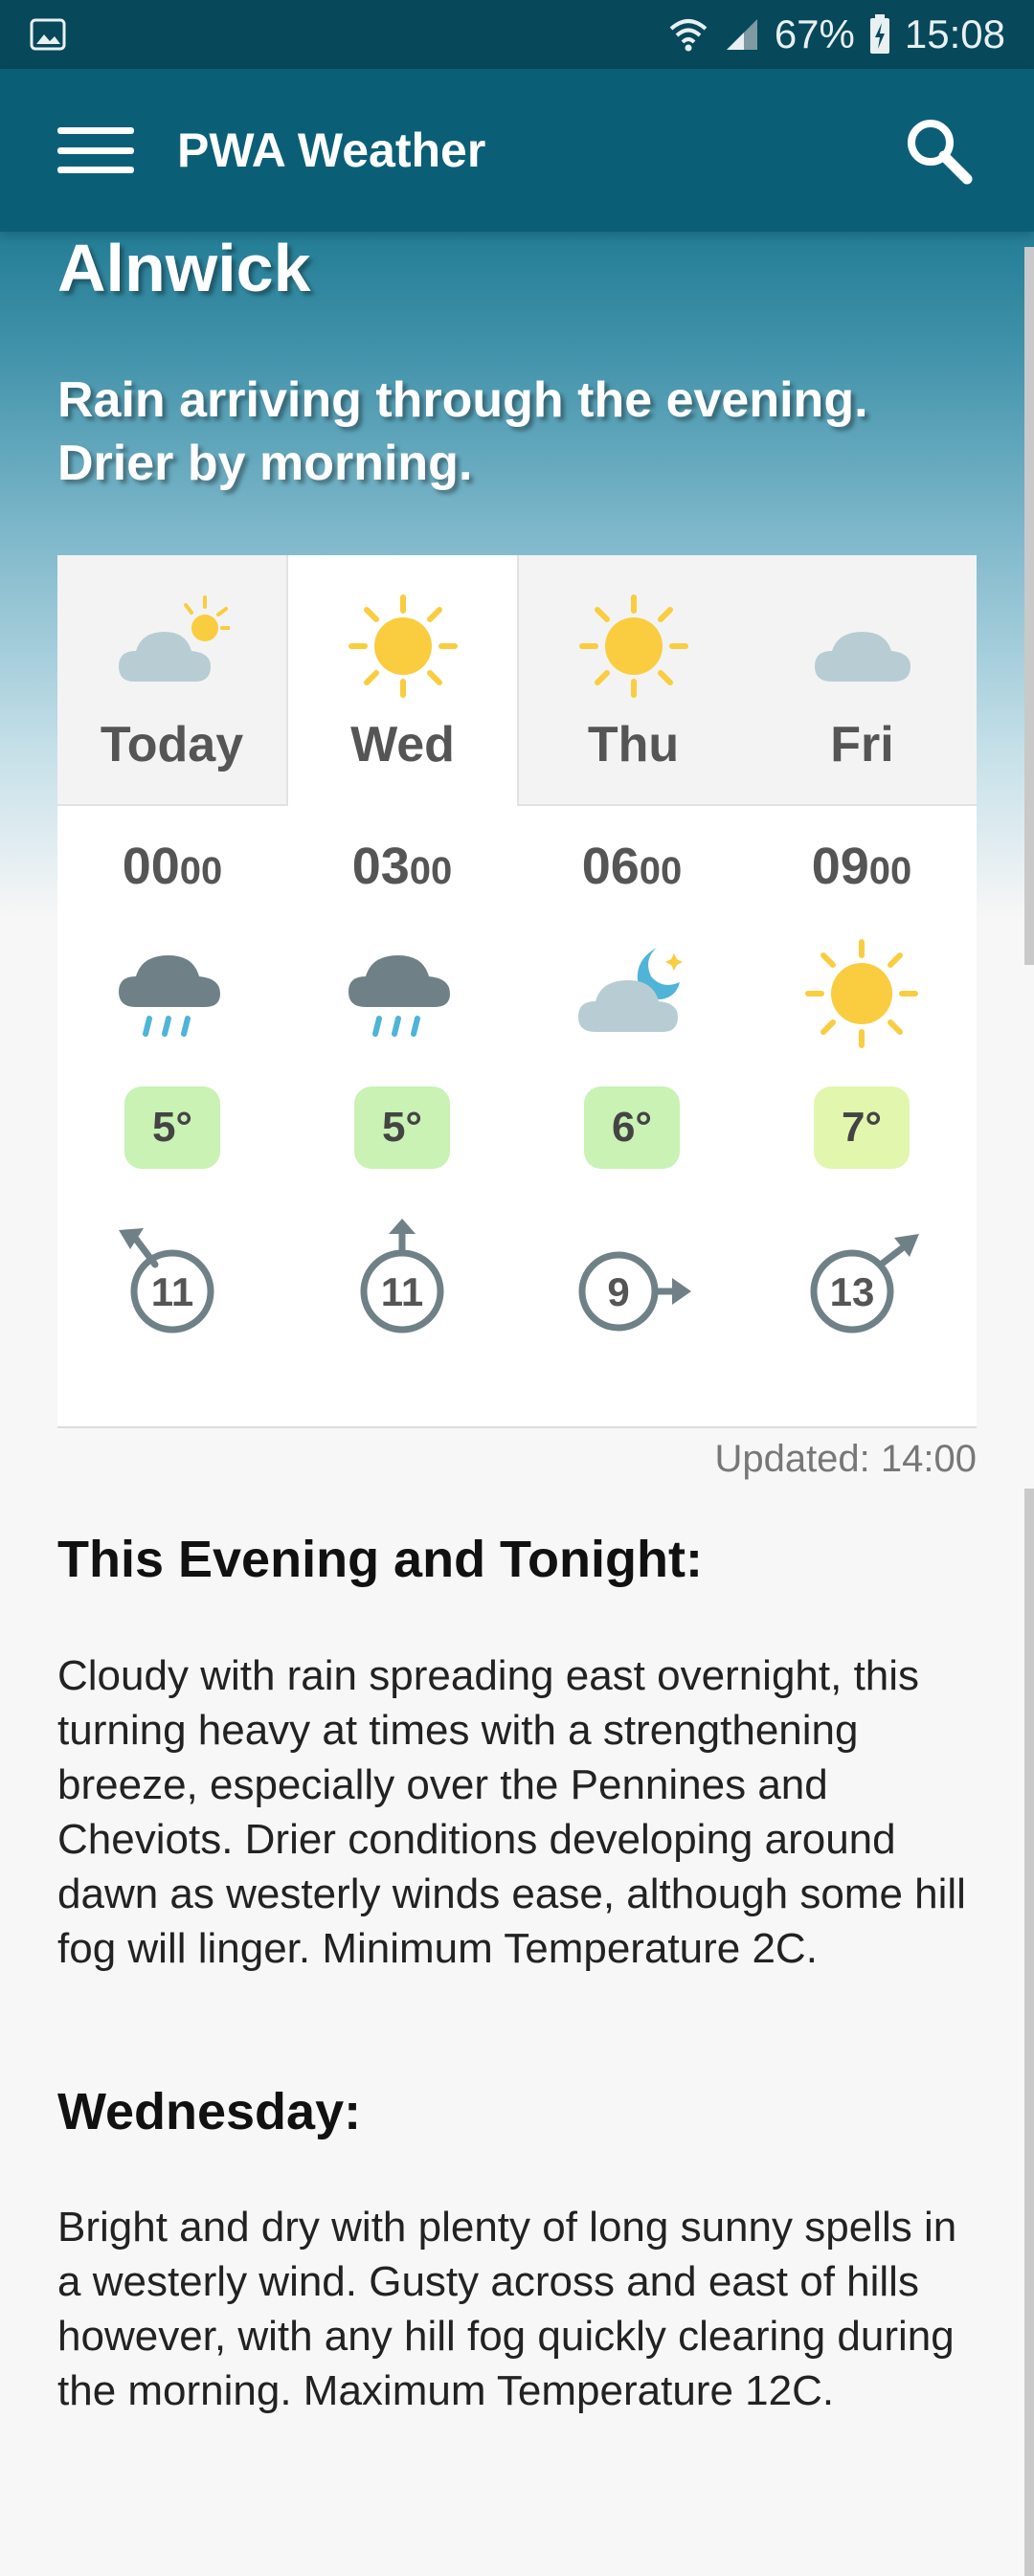 This screenshot has height=2576, width=1034. What do you see at coordinates (331, 150) in the screenshot?
I see `app-title: PWA Weather` at bounding box center [331, 150].